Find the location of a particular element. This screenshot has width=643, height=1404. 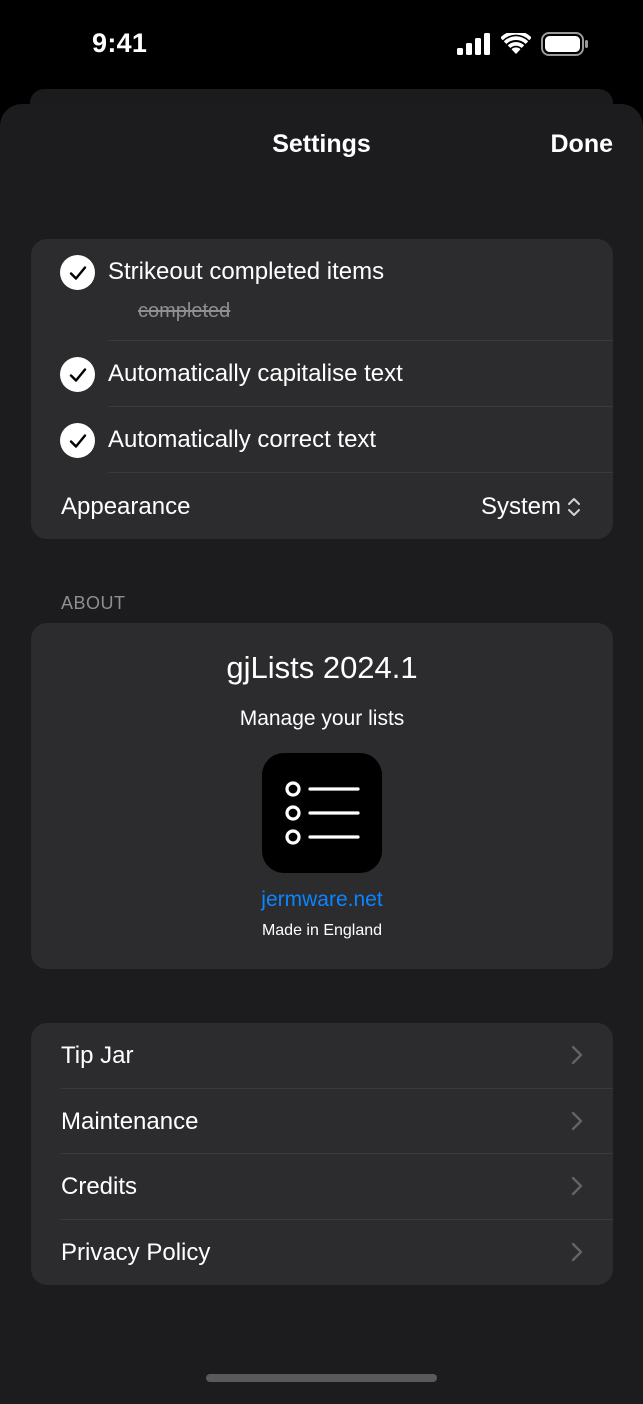

maintenance-row: Maintenance is located at coordinates (322, 1121).